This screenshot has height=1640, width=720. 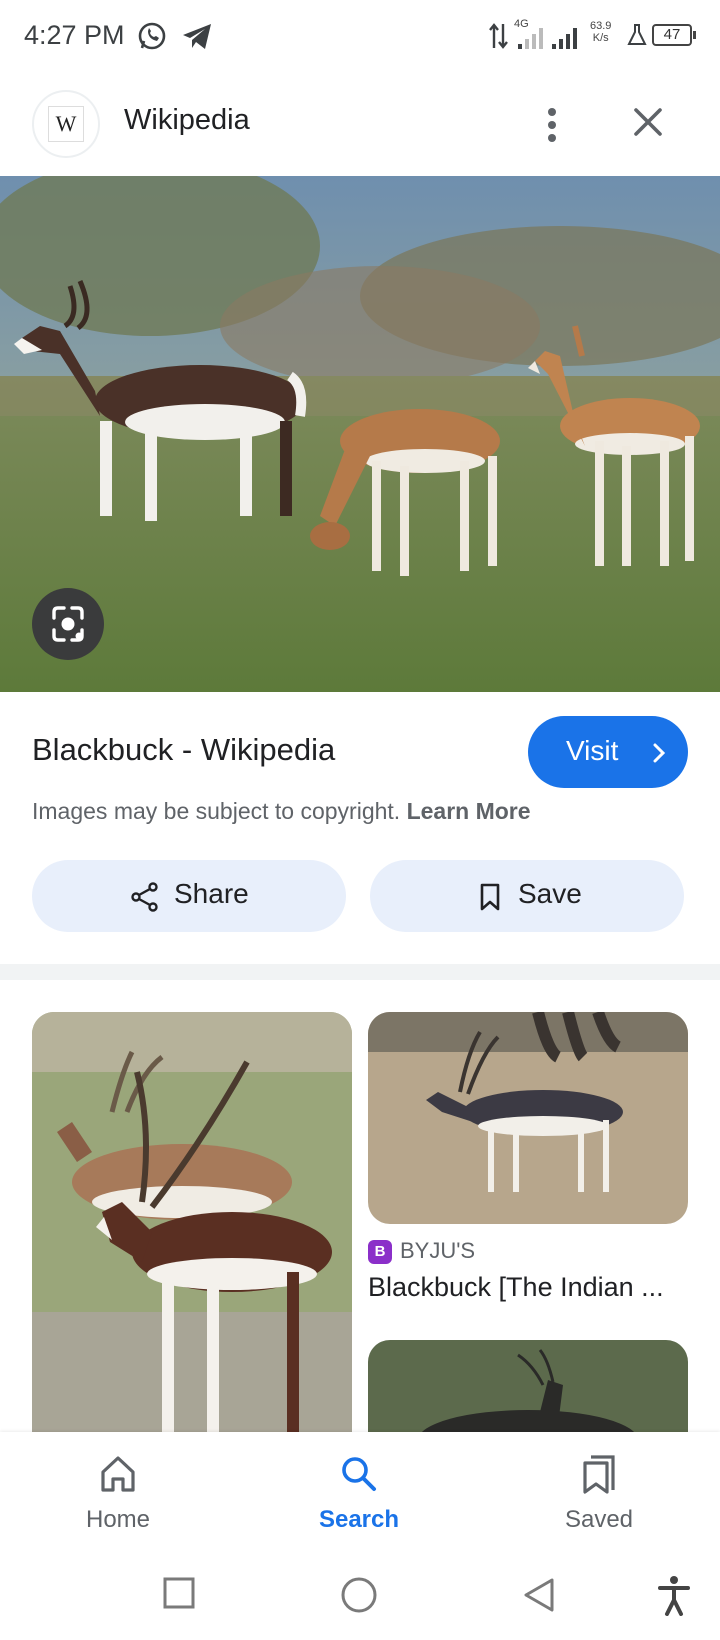 I want to click on learn-more-link: Learn More, so click(x=469, y=811).